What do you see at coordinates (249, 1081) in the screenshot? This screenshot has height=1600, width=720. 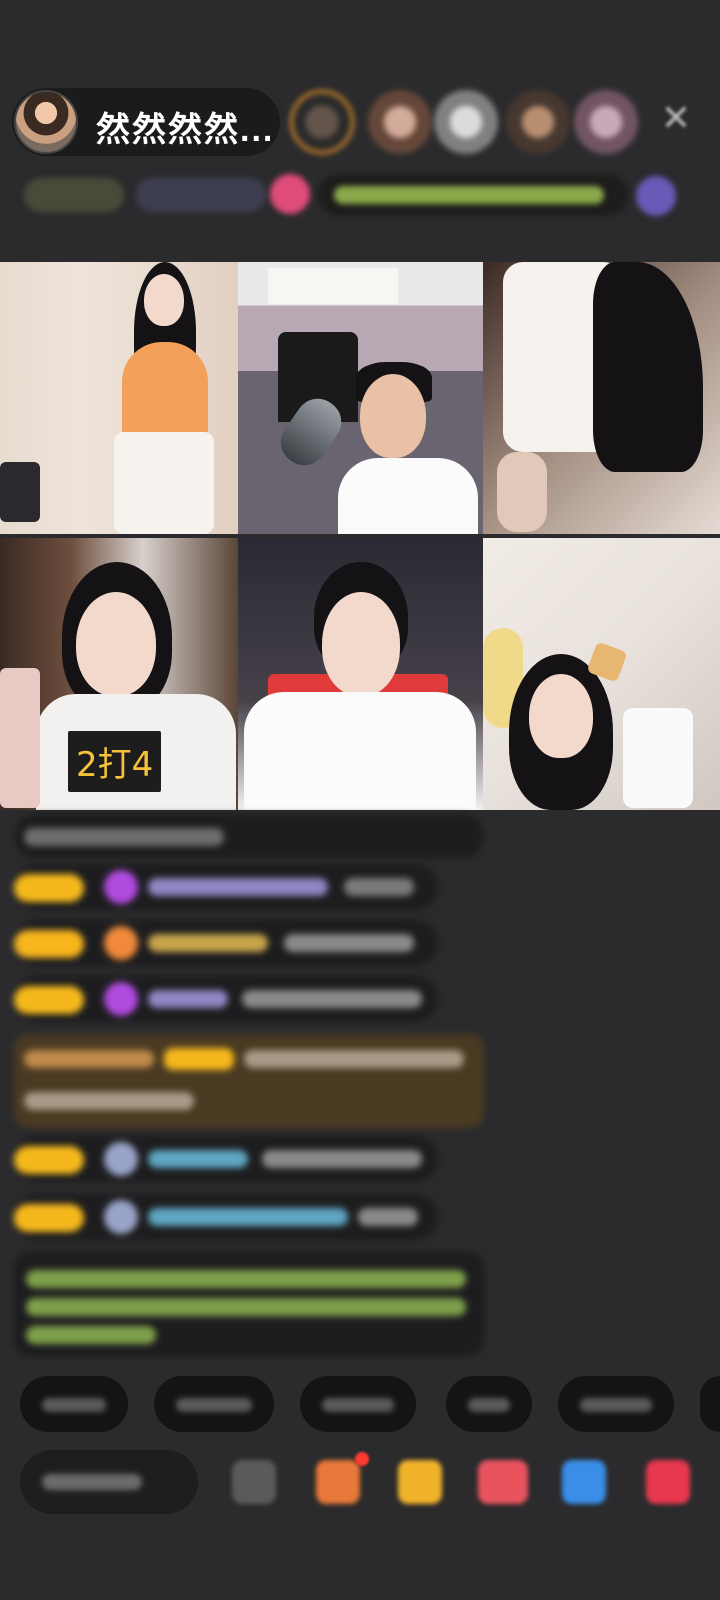 I see `chat-message-highlighted` at bounding box center [249, 1081].